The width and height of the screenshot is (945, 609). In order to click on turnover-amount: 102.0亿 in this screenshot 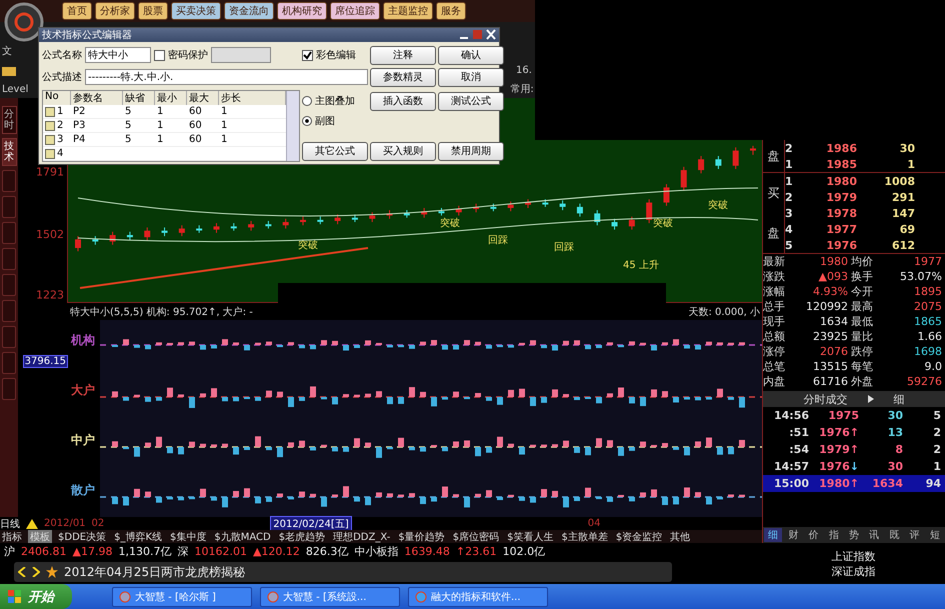, I will do `click(524, 551)`.